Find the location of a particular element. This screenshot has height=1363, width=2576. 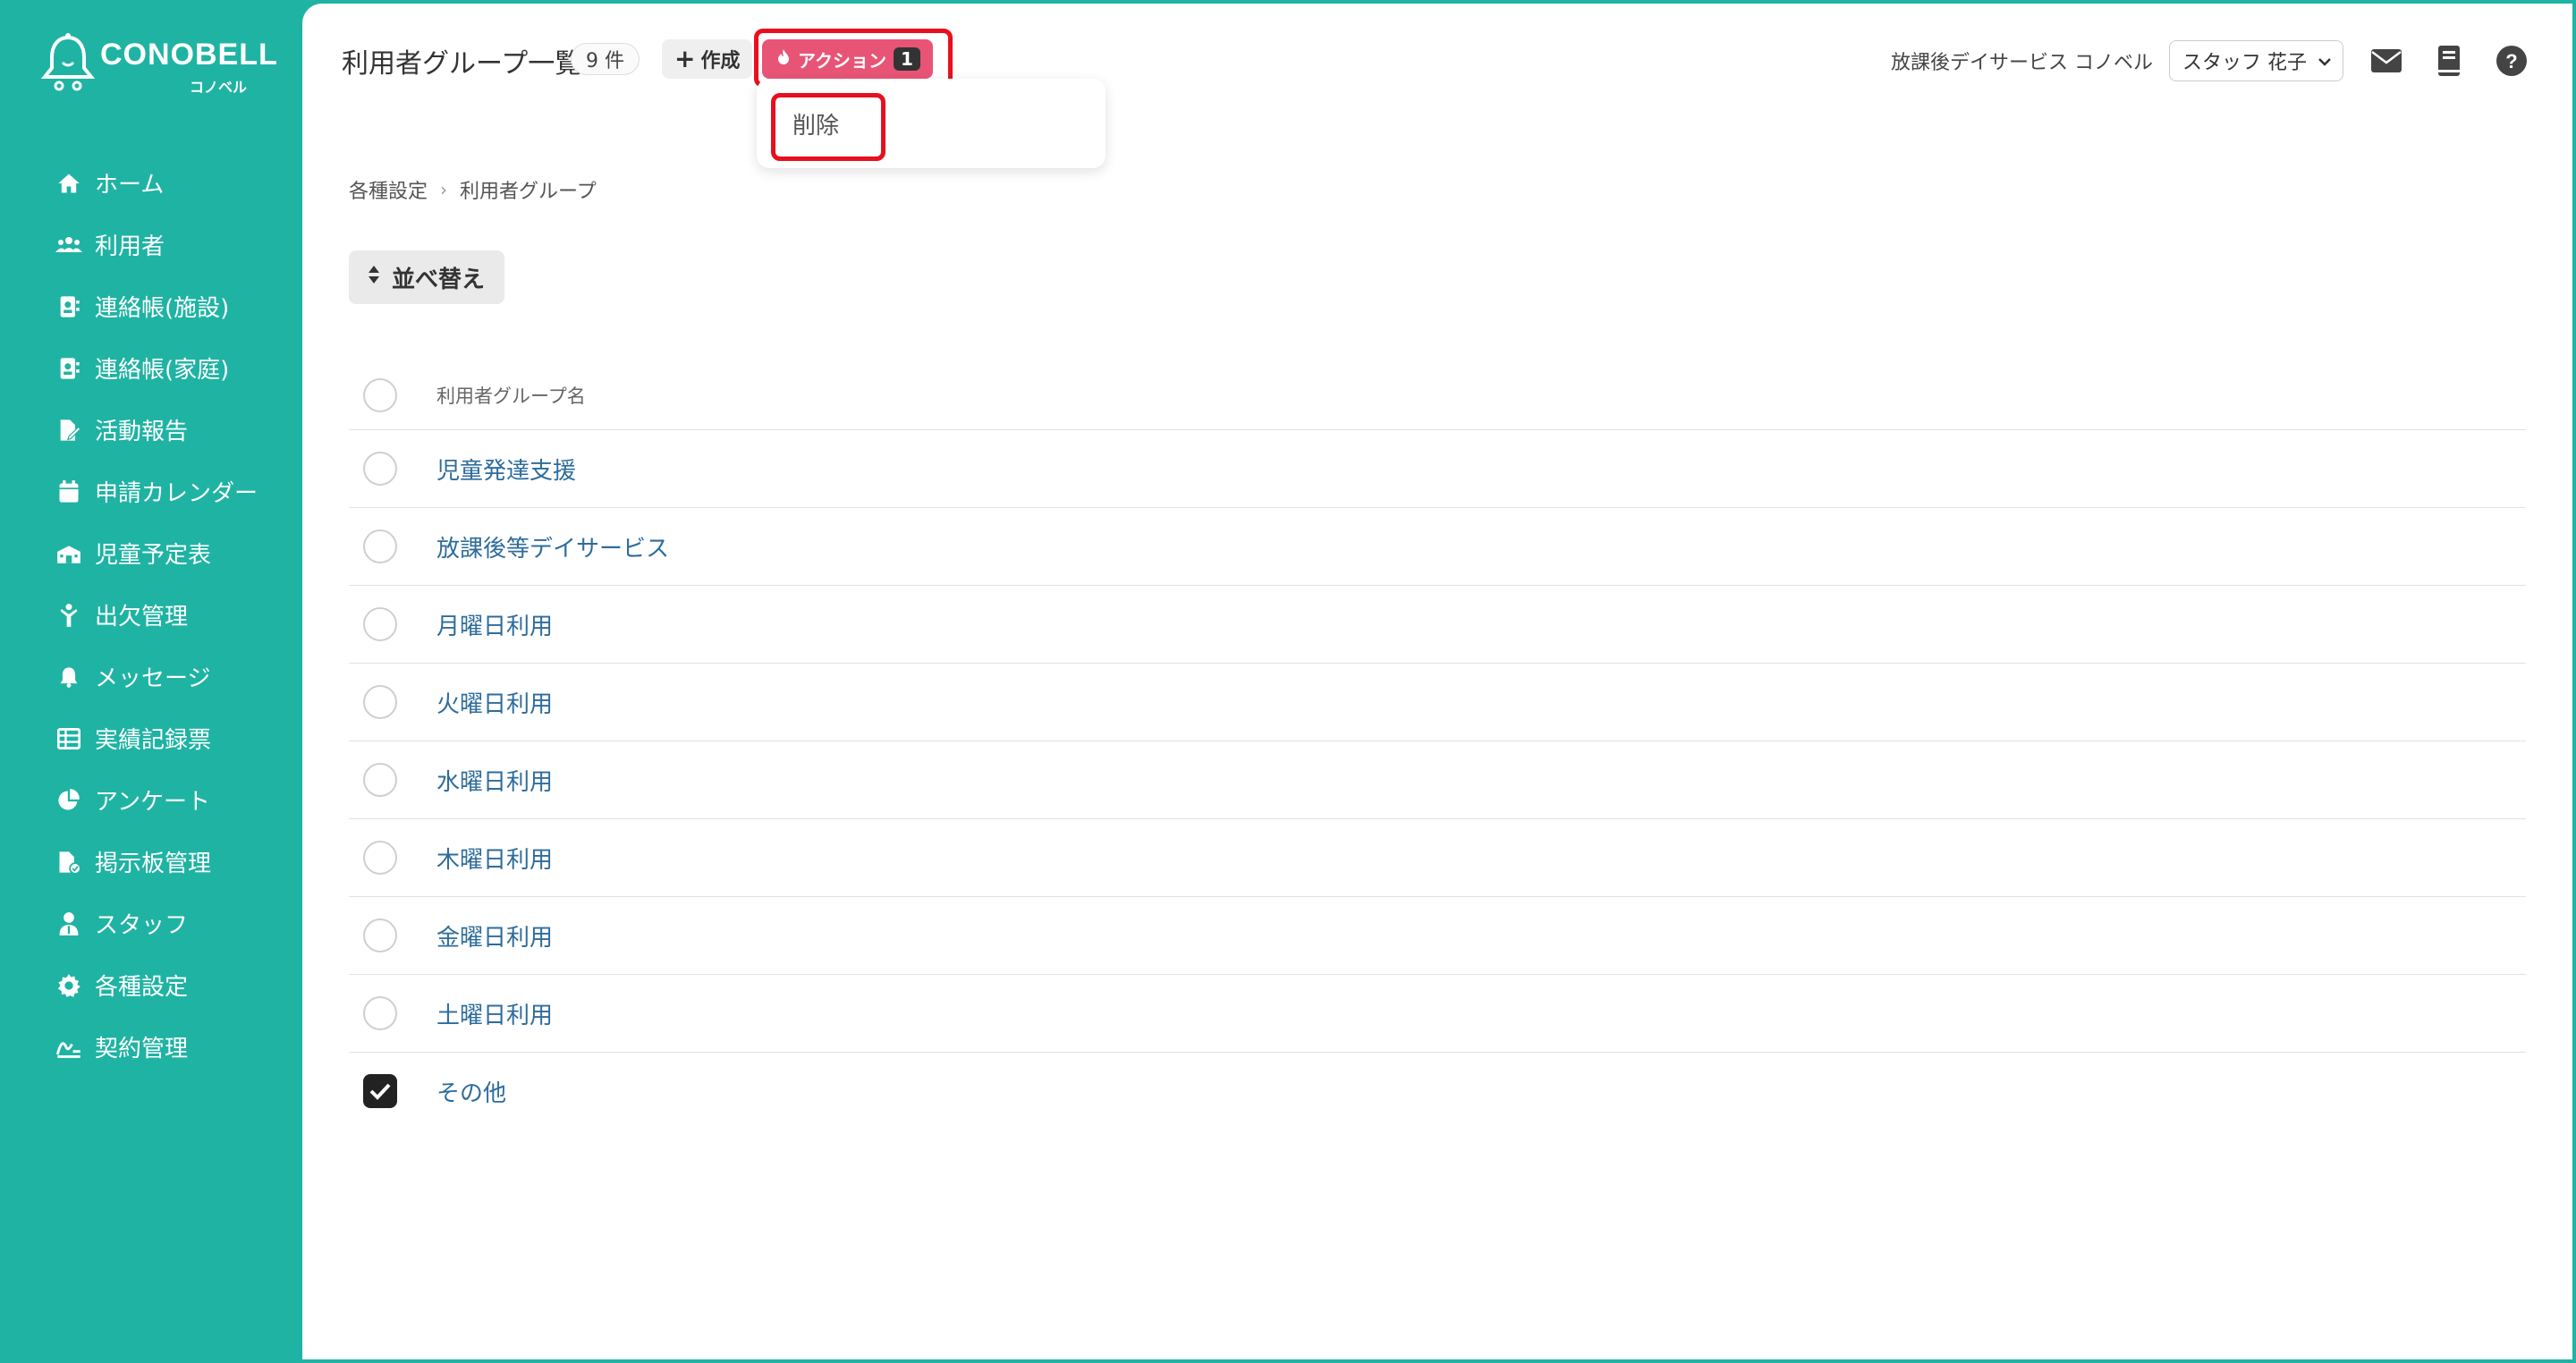

book-icon is located at coordinates (2449, 60).